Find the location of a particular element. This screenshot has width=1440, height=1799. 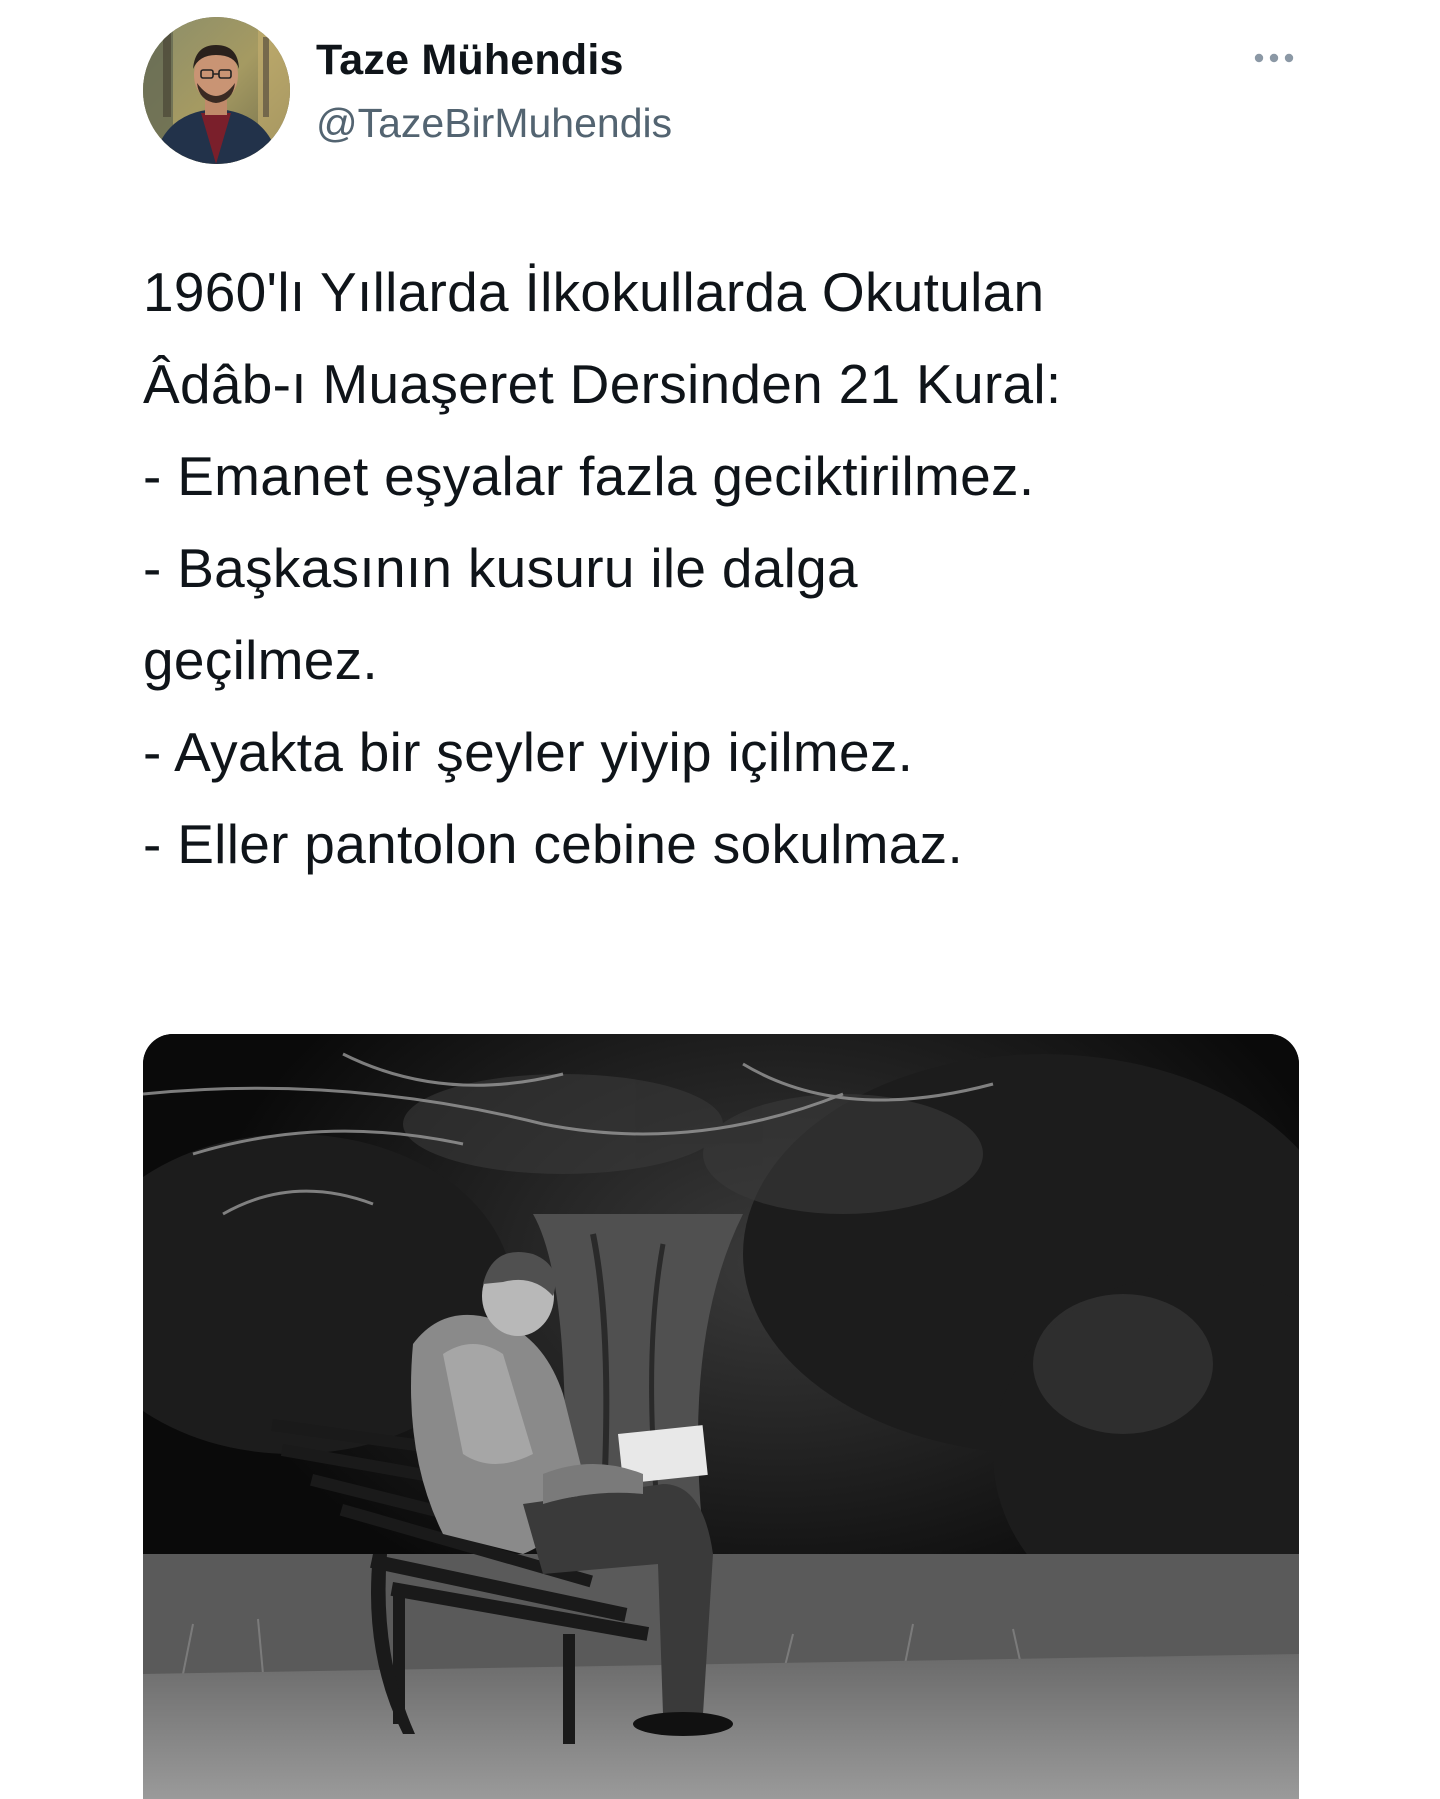

author-avatar is located at coordinates (216, 90).